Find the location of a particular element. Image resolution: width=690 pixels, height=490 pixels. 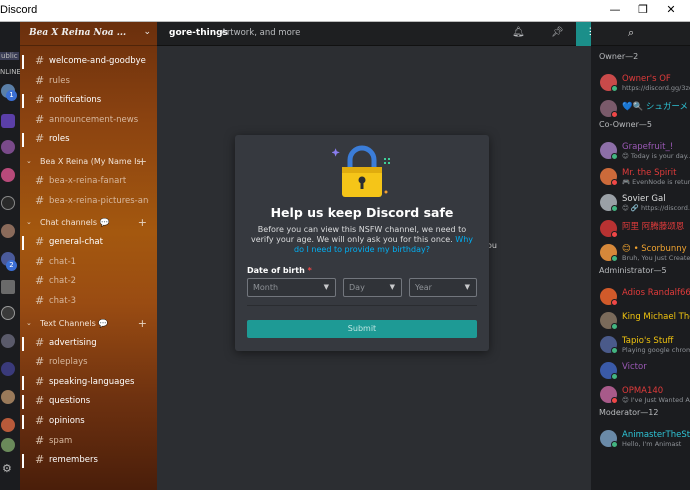

channel-label: questions is located at coordinates (70, 401).